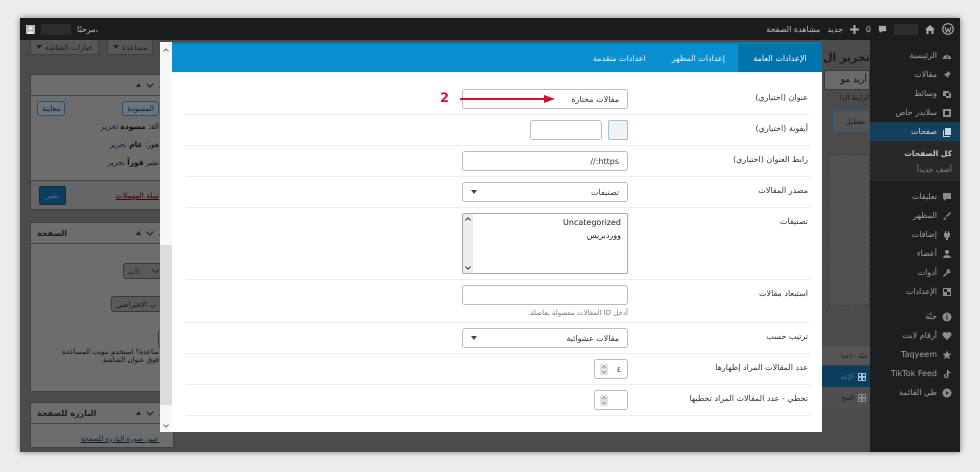 This screenshot has height=472, width=980. What do you see at coordinates (915, 112) in the screenshot?
I see `menu-item: سلايدر خاص` at bounding box center [915, 112].